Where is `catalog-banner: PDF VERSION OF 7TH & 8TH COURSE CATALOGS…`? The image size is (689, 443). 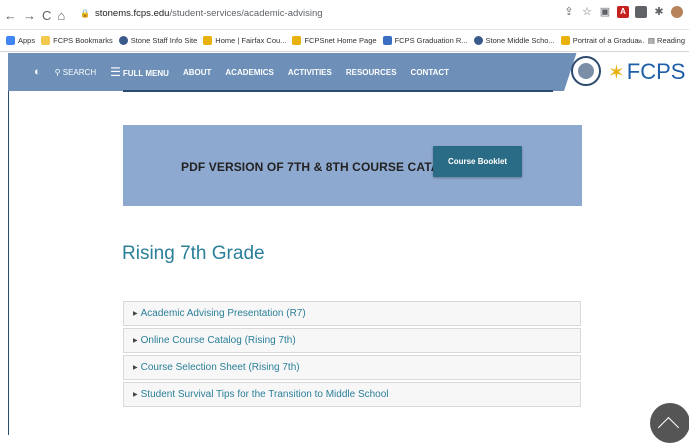 catalog-banner: PDF VERSION OF 7TH & 8TH COURSE CATALOGS… is located at coordinates (352, 165).